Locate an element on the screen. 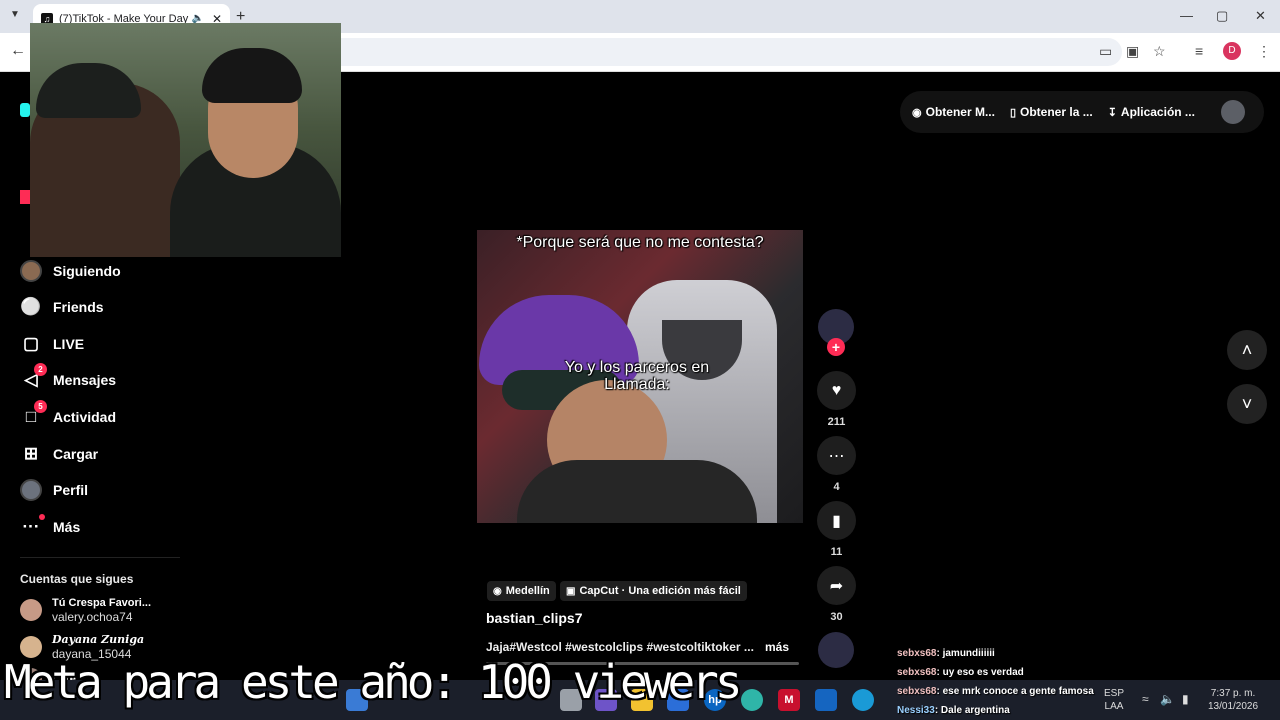  sidebar-item-siguiendo: Siguiendo is located at coordinates (70, 271).